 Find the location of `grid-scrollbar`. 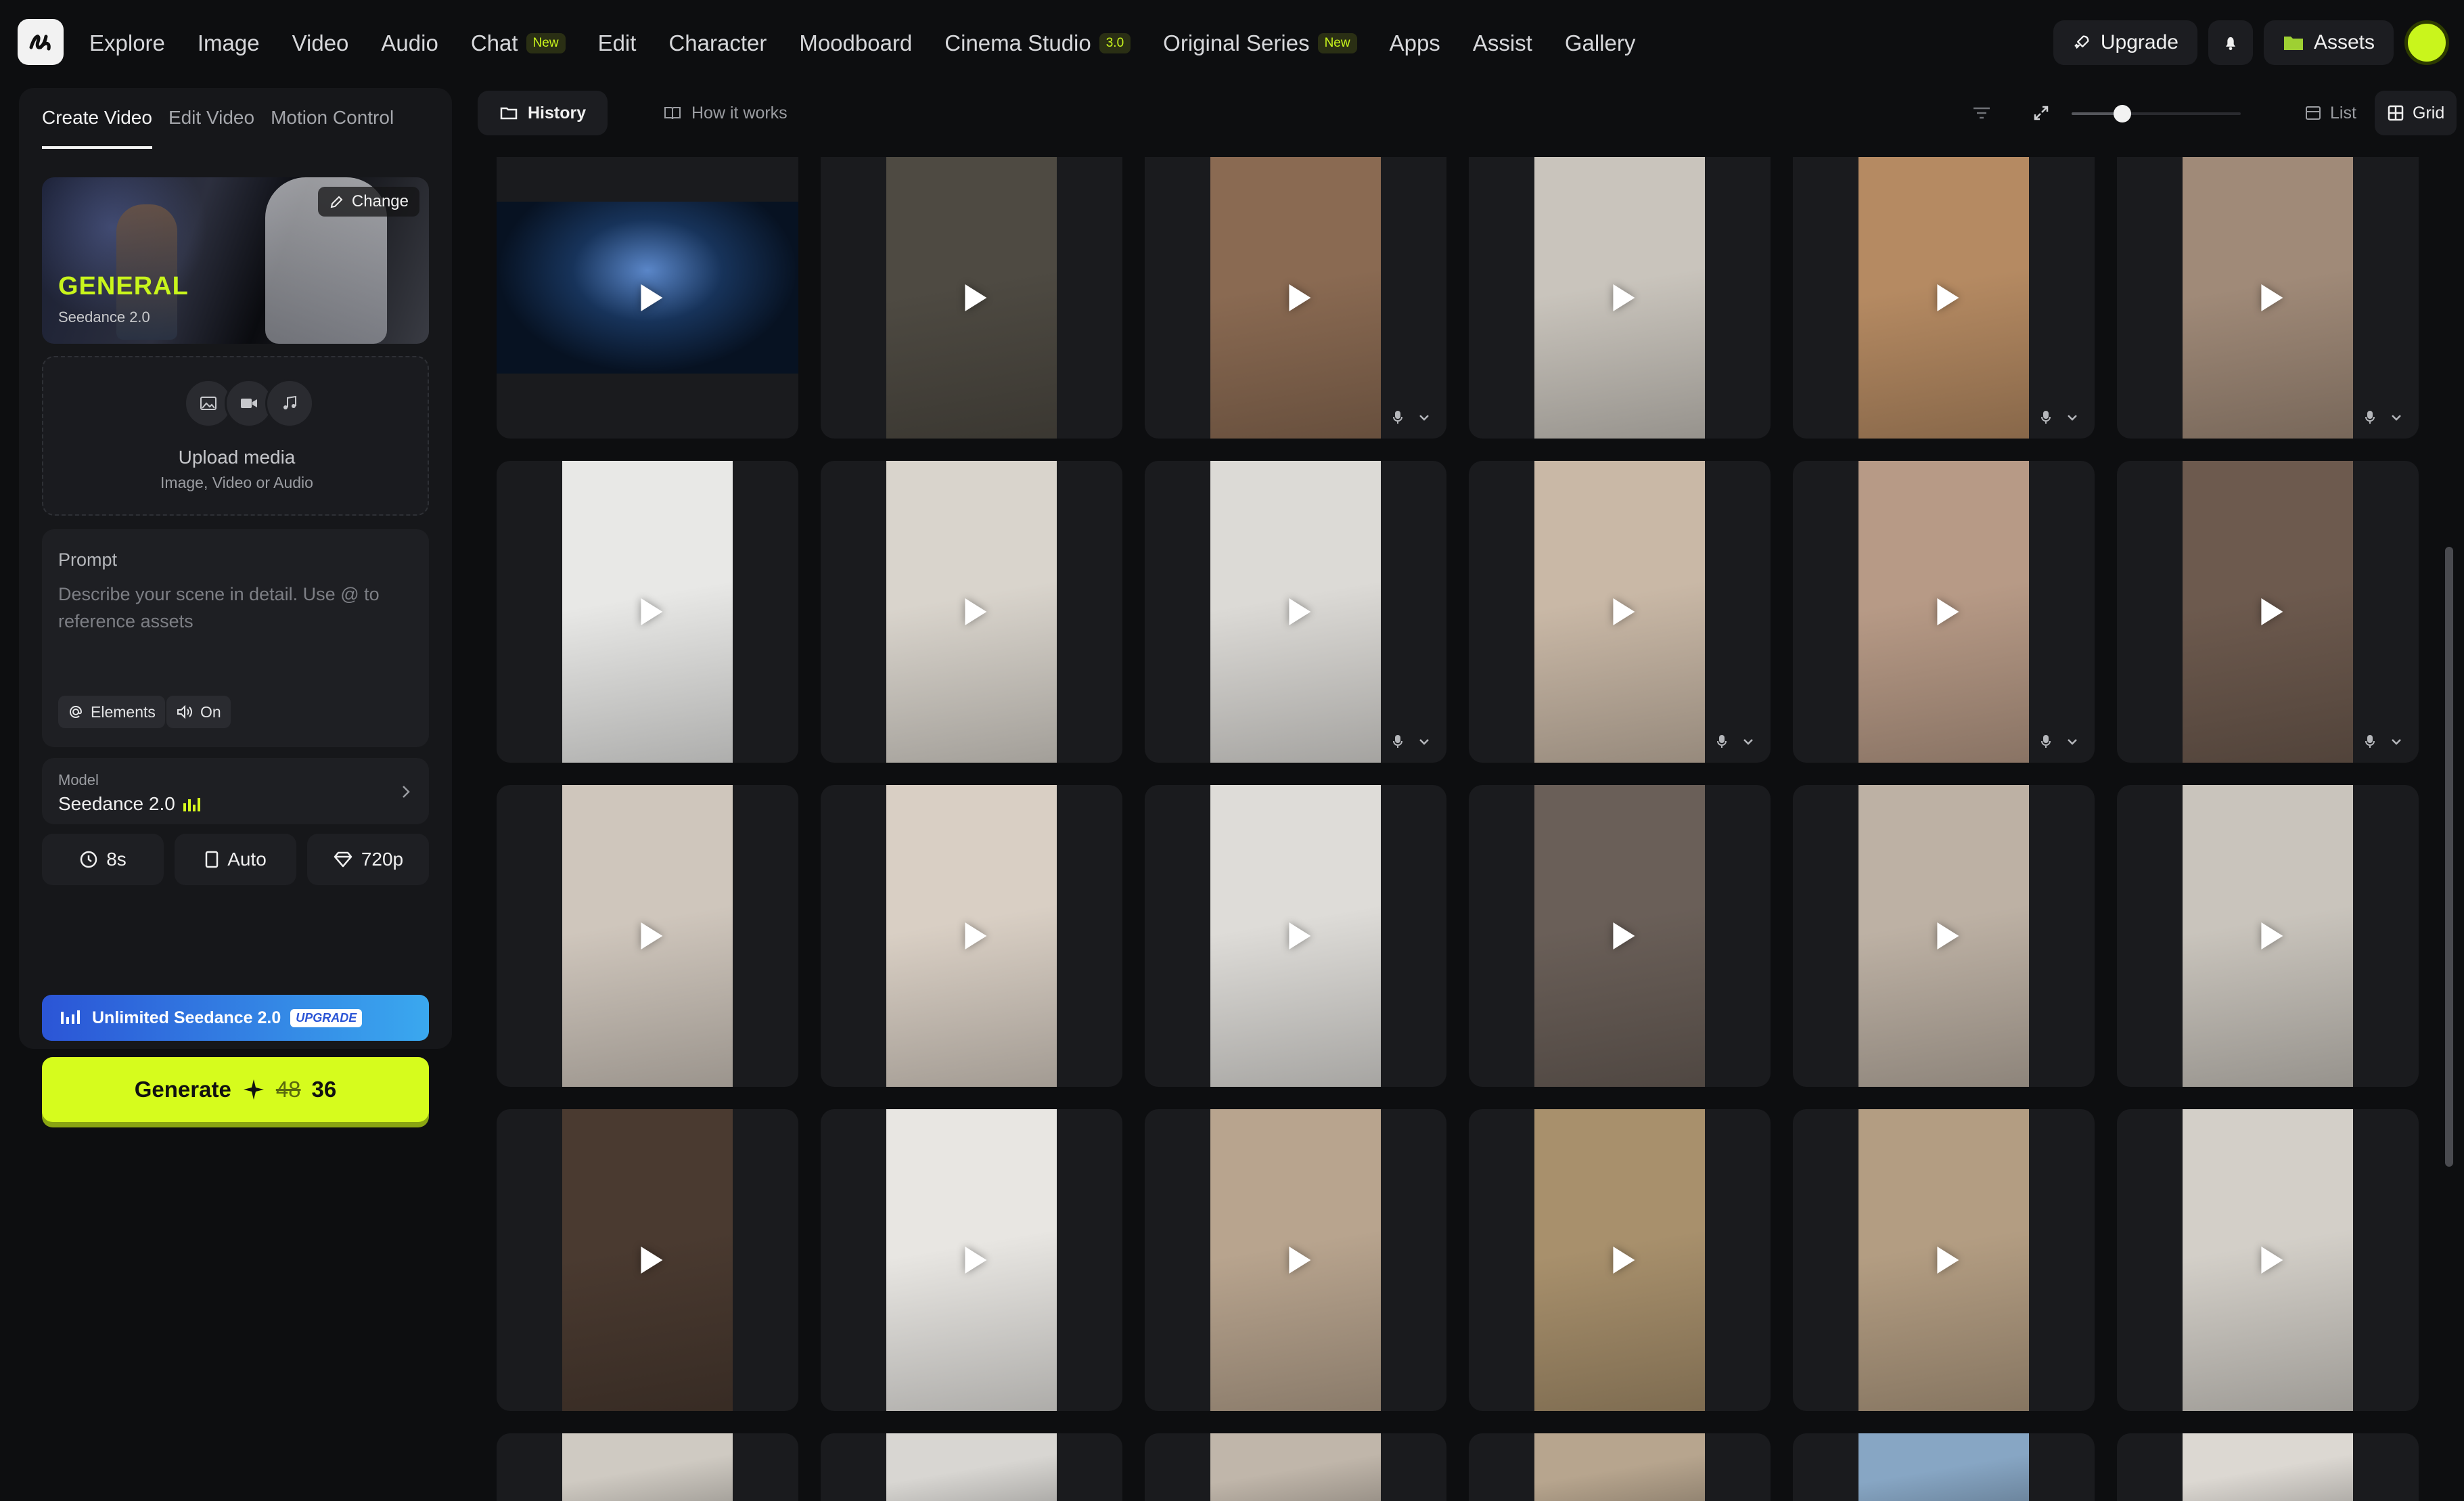

grid-scrollbar is located at coordinates (2449, 857).